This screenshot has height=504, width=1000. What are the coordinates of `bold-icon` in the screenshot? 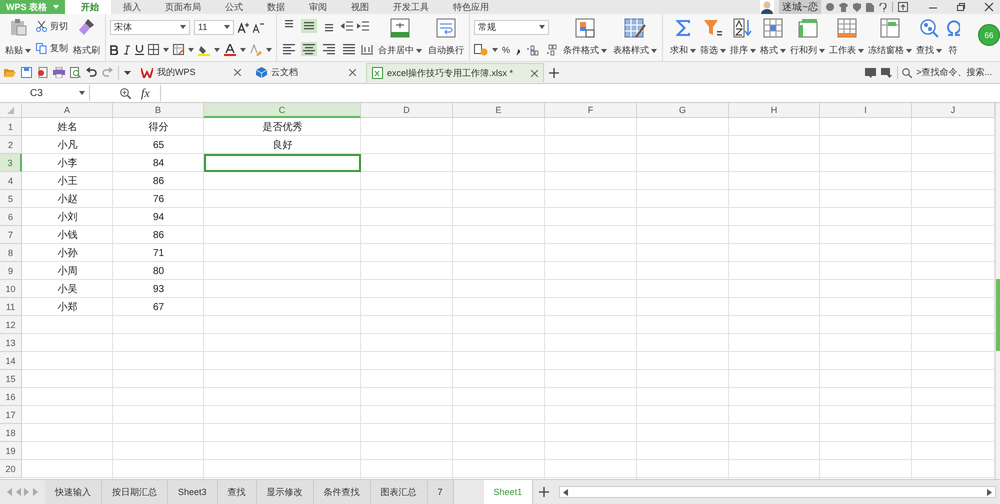 It's located at (114, 49).